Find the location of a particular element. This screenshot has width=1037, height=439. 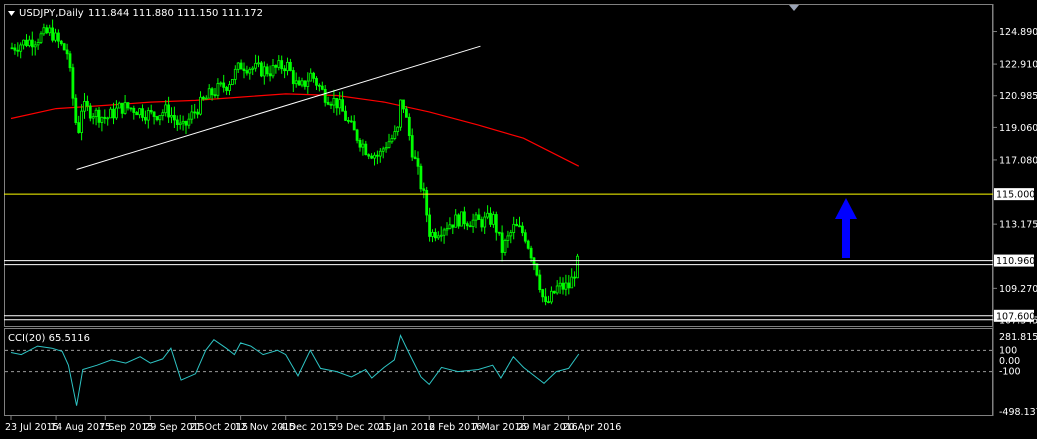

cci-tick-label: -100 is located at coordinates (1010, 372).